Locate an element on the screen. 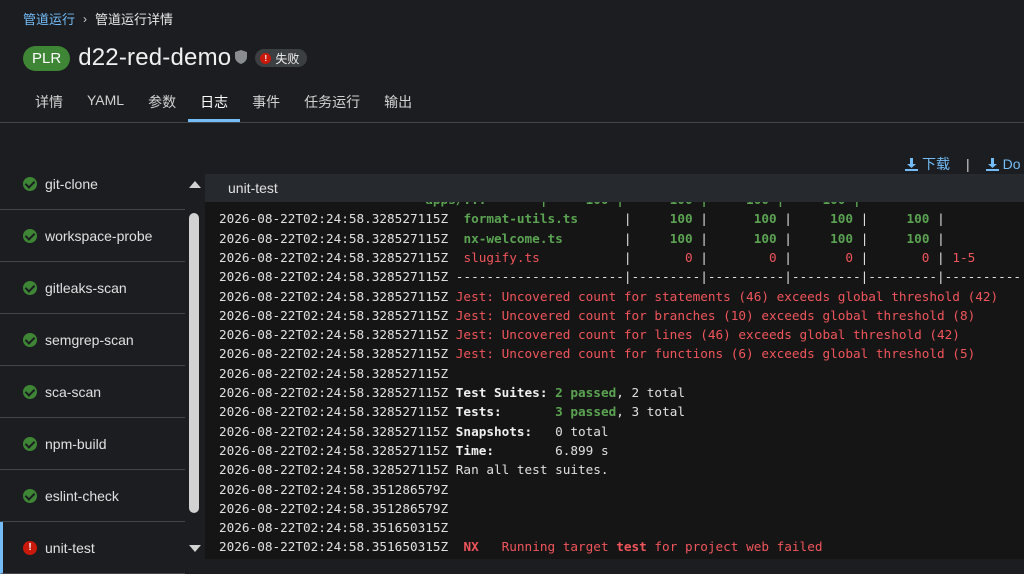  tab-1: YAML is located at coordinates (105, 102).